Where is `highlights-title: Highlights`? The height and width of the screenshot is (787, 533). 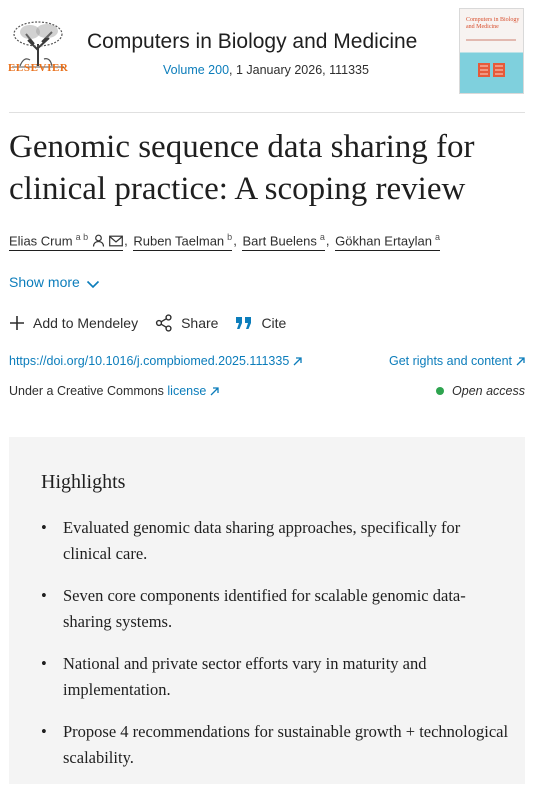 highlights-title: Highlights is located at coordinates (83, 482).